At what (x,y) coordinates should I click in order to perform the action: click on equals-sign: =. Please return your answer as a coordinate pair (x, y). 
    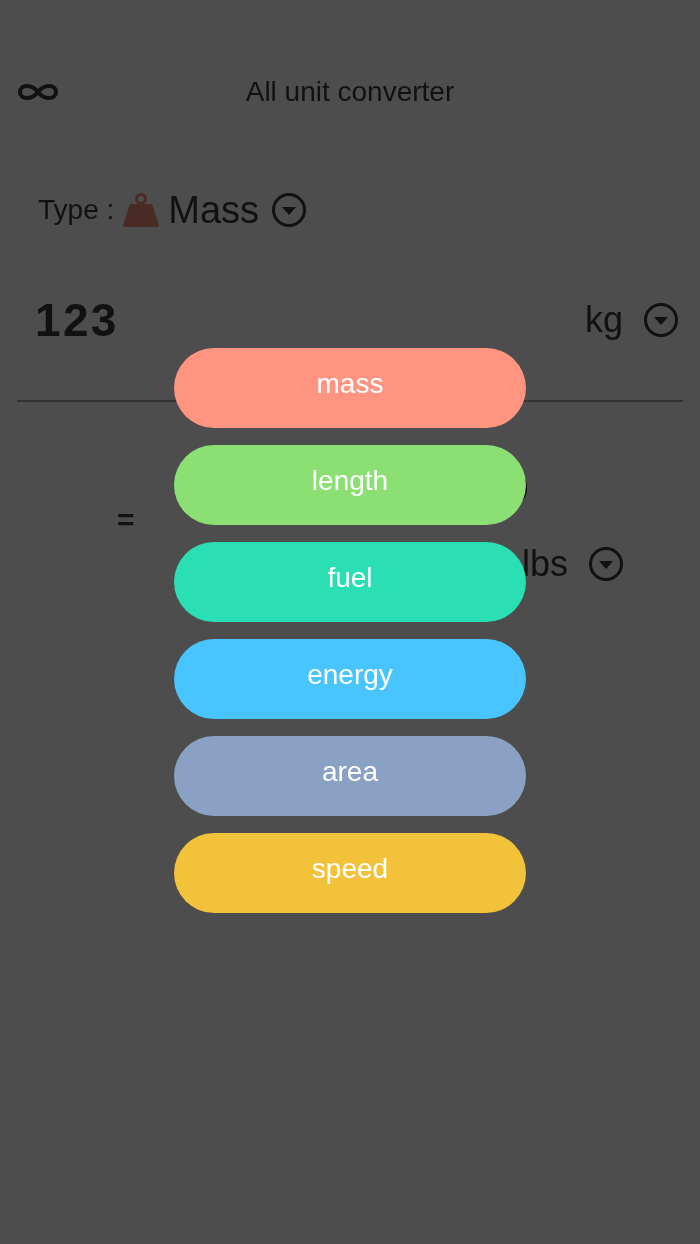
    Looking at the image, I should click on (126, 520).